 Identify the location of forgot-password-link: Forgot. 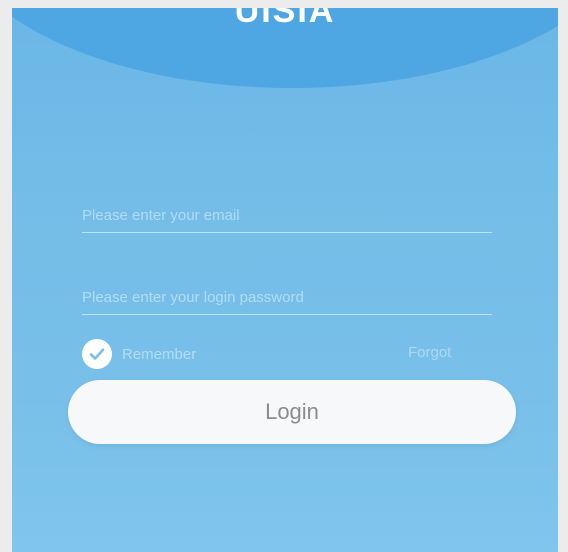
(429, 352).